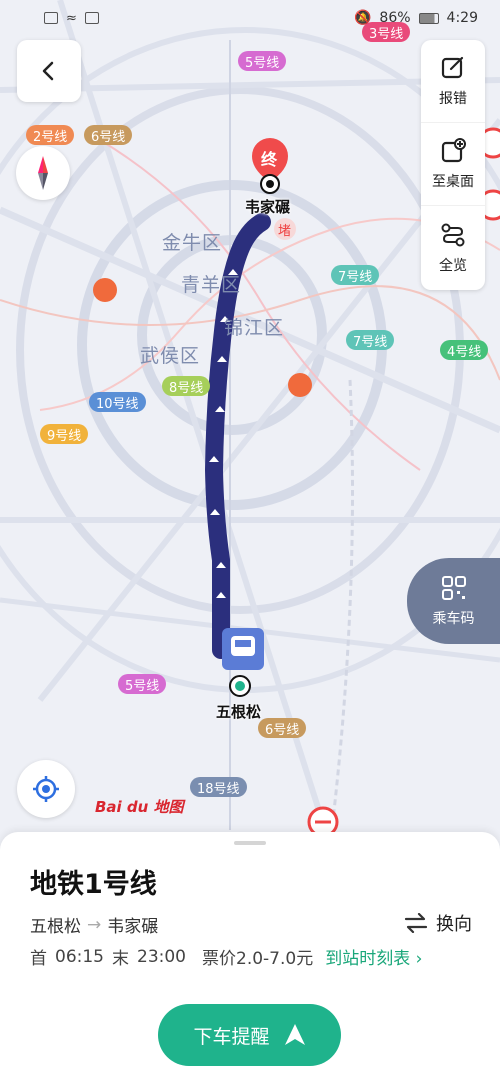  What do you see at coordinates (51, 18) in the screenshot?
I see `sim-icon` at bounding box center [51, 18].